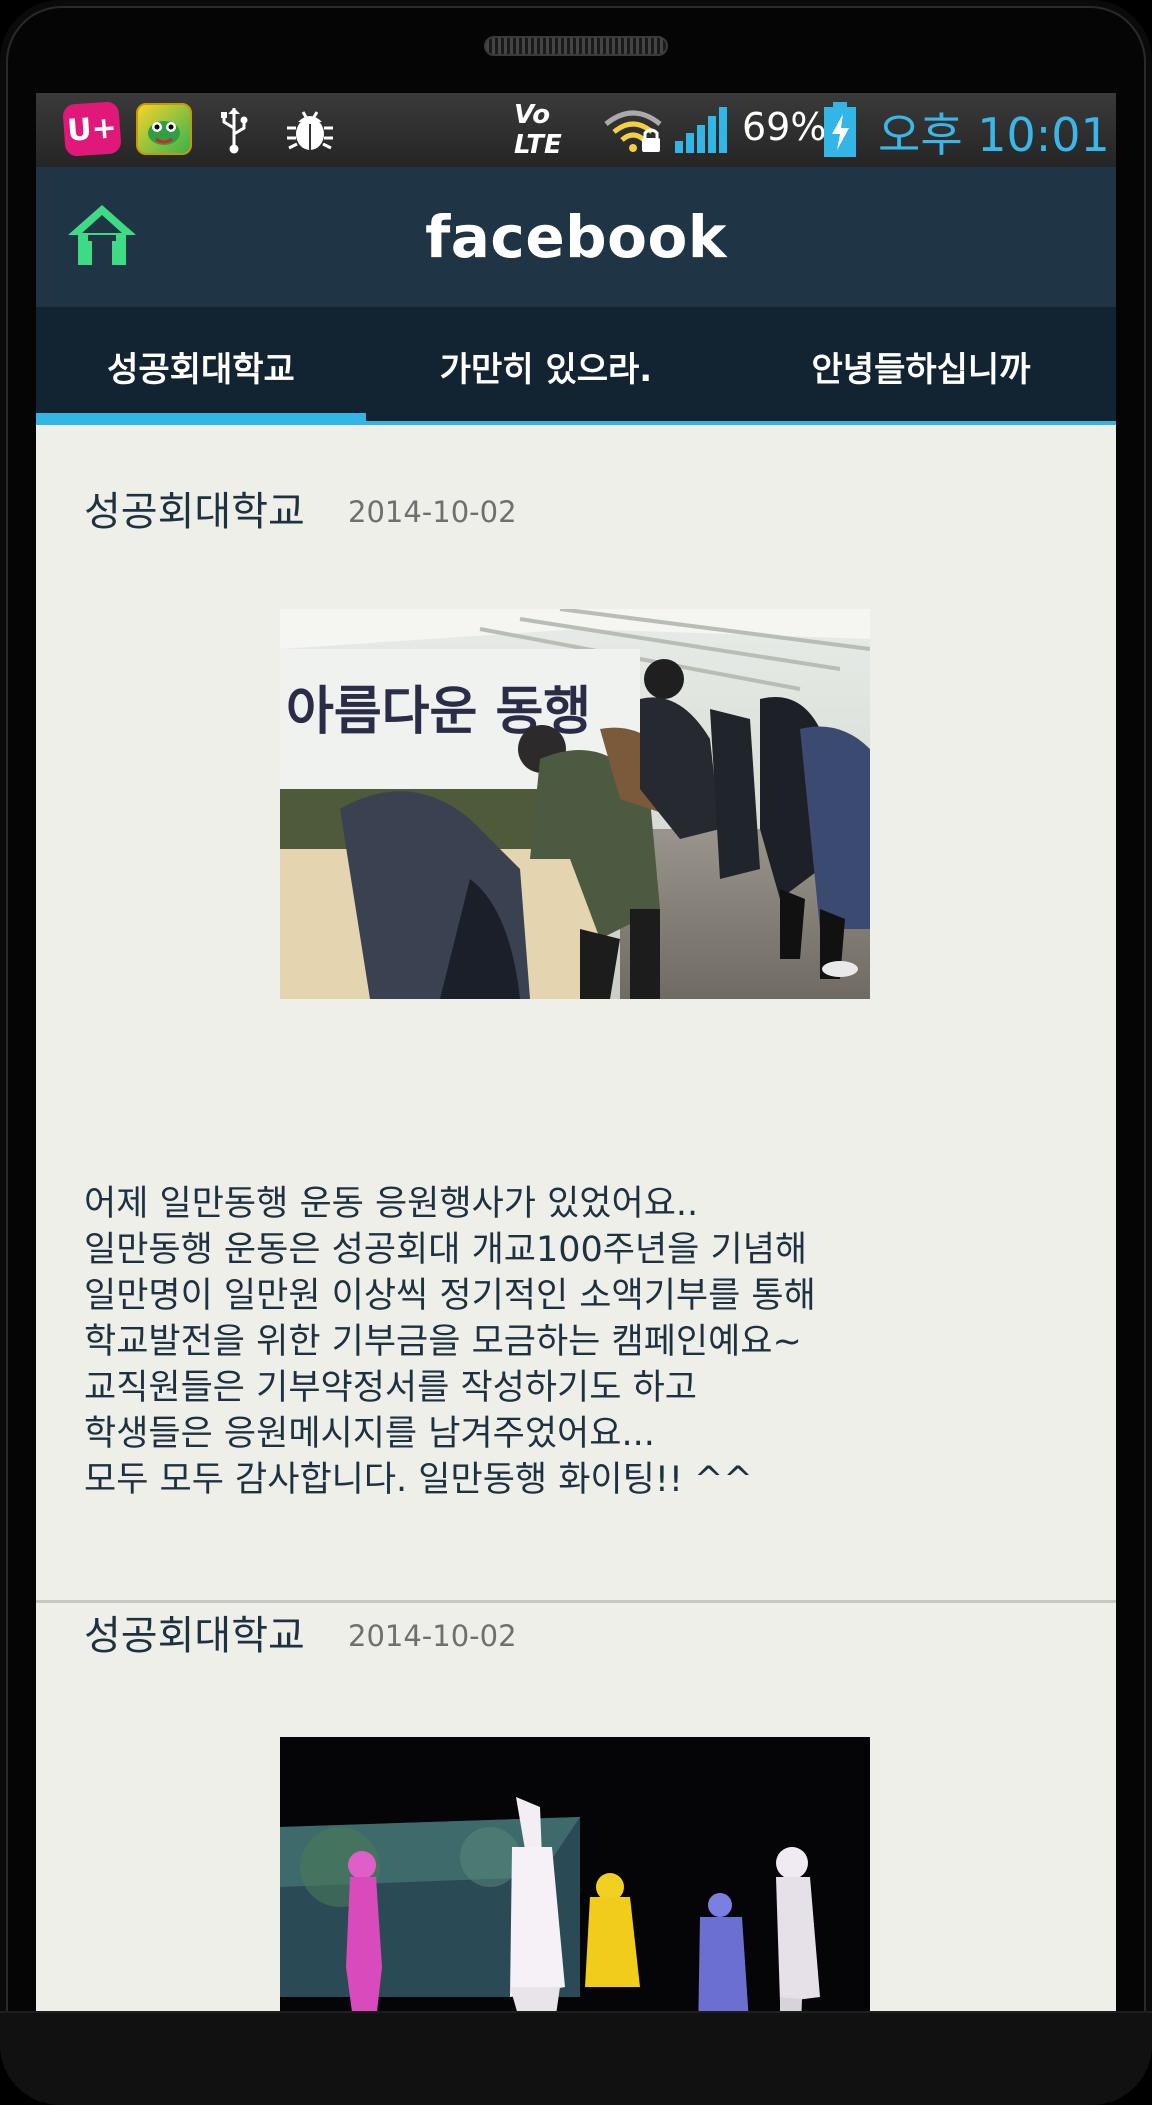 Image resolution: width=1152 pixels, height=2105 pixels. What do you see at coordinates (546, 369) in the screenshot?
I see `tab-label: 가만히 있으라.` at bounding box center [546, 369].